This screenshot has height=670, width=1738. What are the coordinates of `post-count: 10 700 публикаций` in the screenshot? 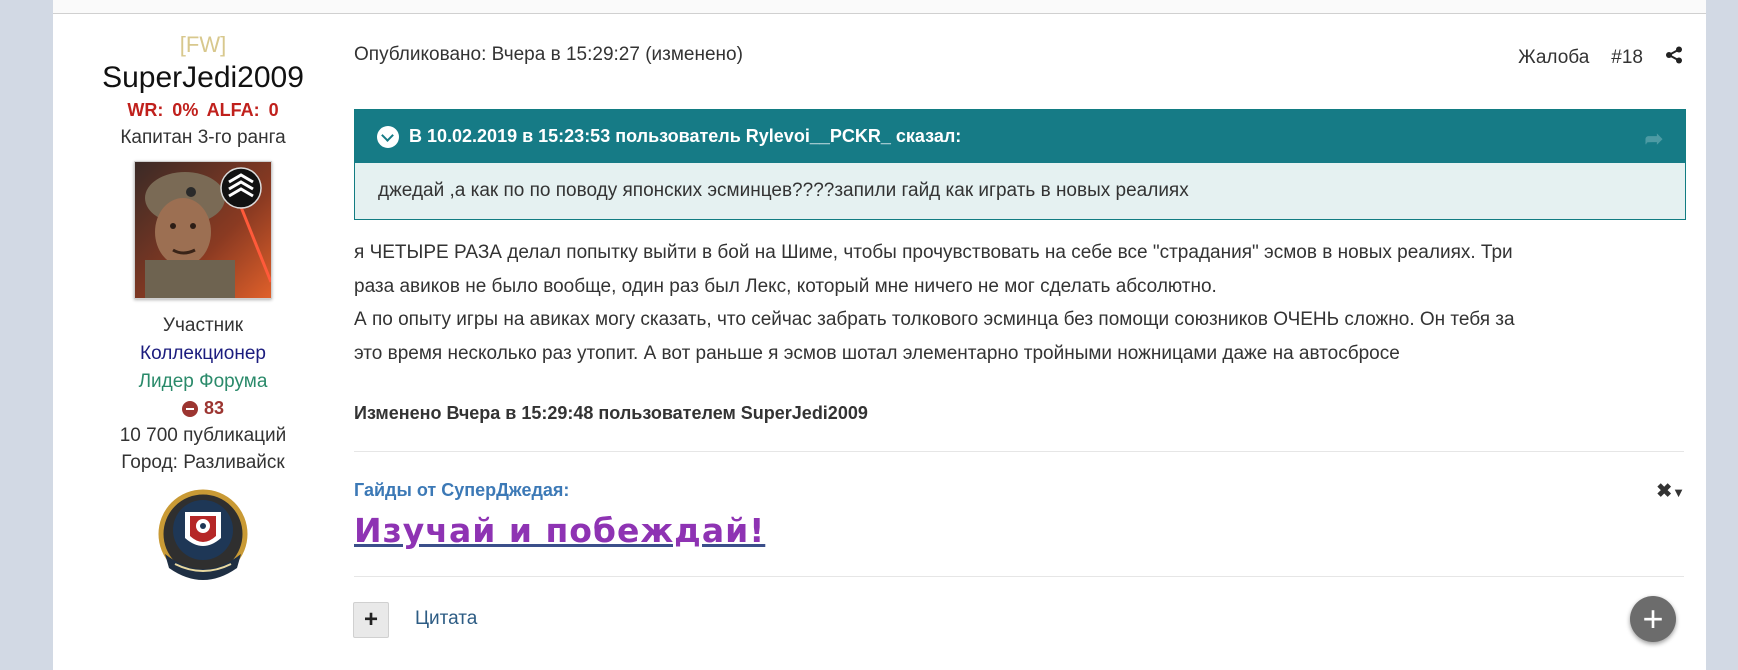 It's located at (203, 435).